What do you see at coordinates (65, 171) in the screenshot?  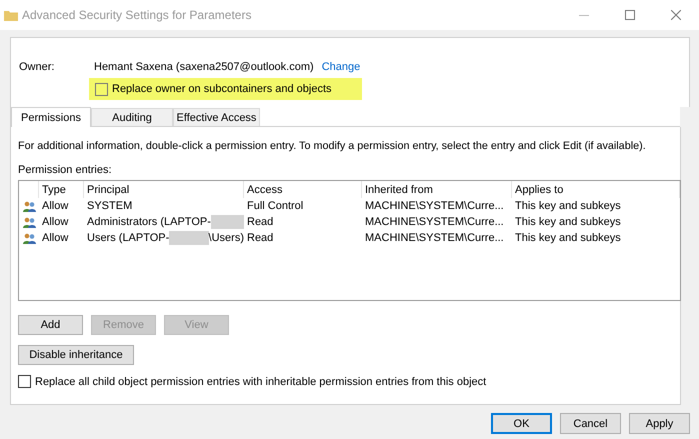 I see `entries-label: Permission entries:` at bounding box center [65, 171].